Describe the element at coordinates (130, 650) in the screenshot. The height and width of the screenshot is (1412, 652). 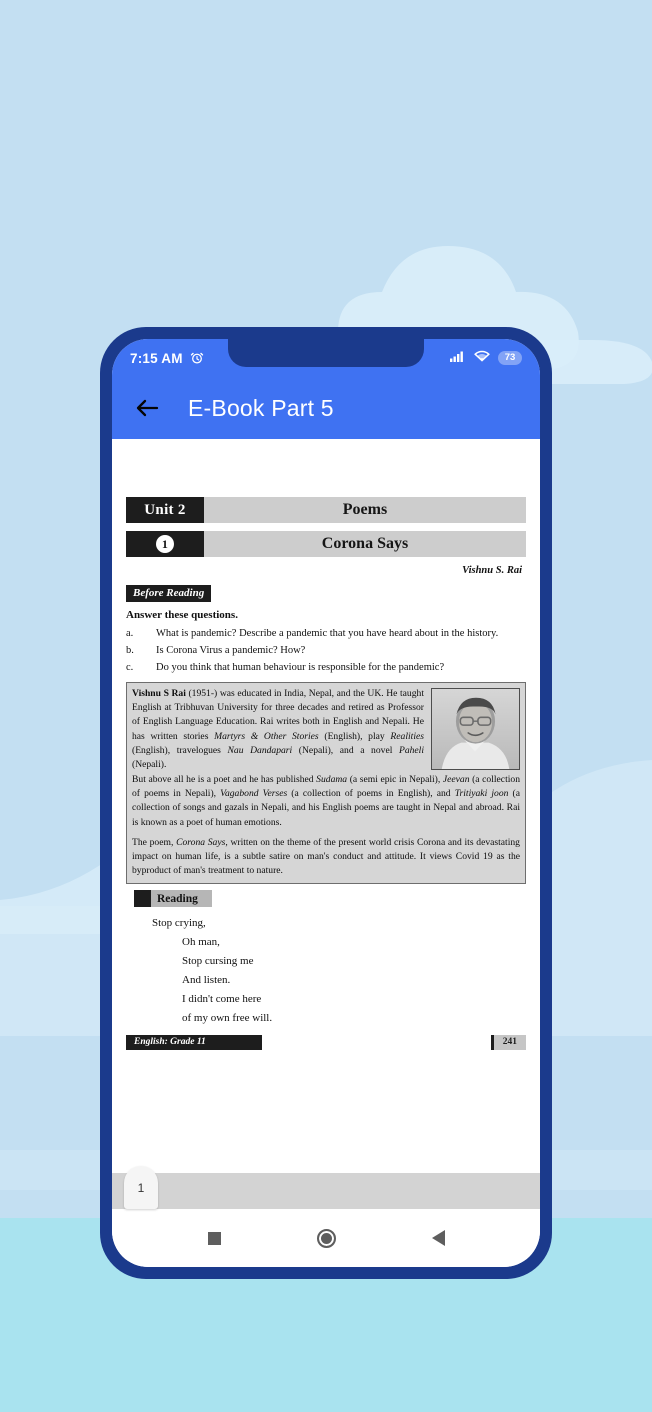
I see `question-letter: b.` at that location.